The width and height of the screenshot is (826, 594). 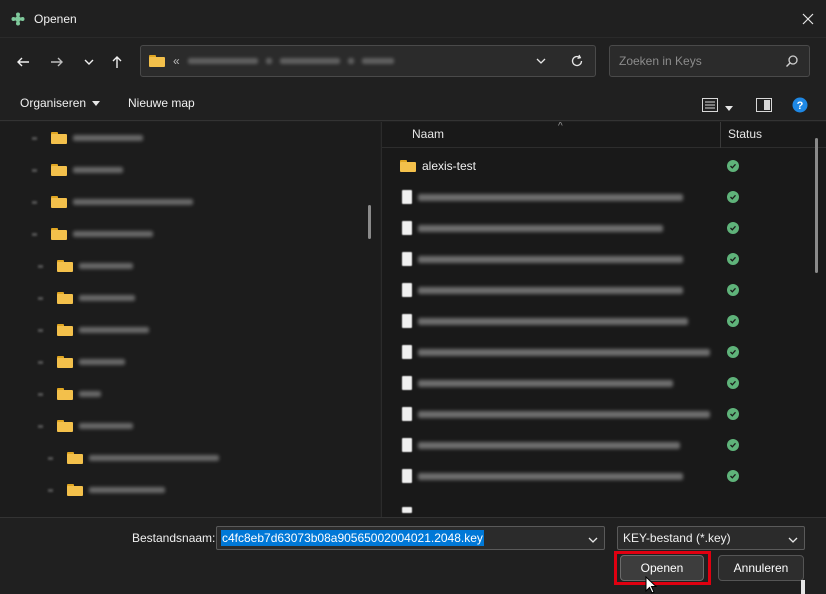 What do you see at coordinates (710, 106) in the screenshot?
I see `view-icon` at bounding box center [710, 106].